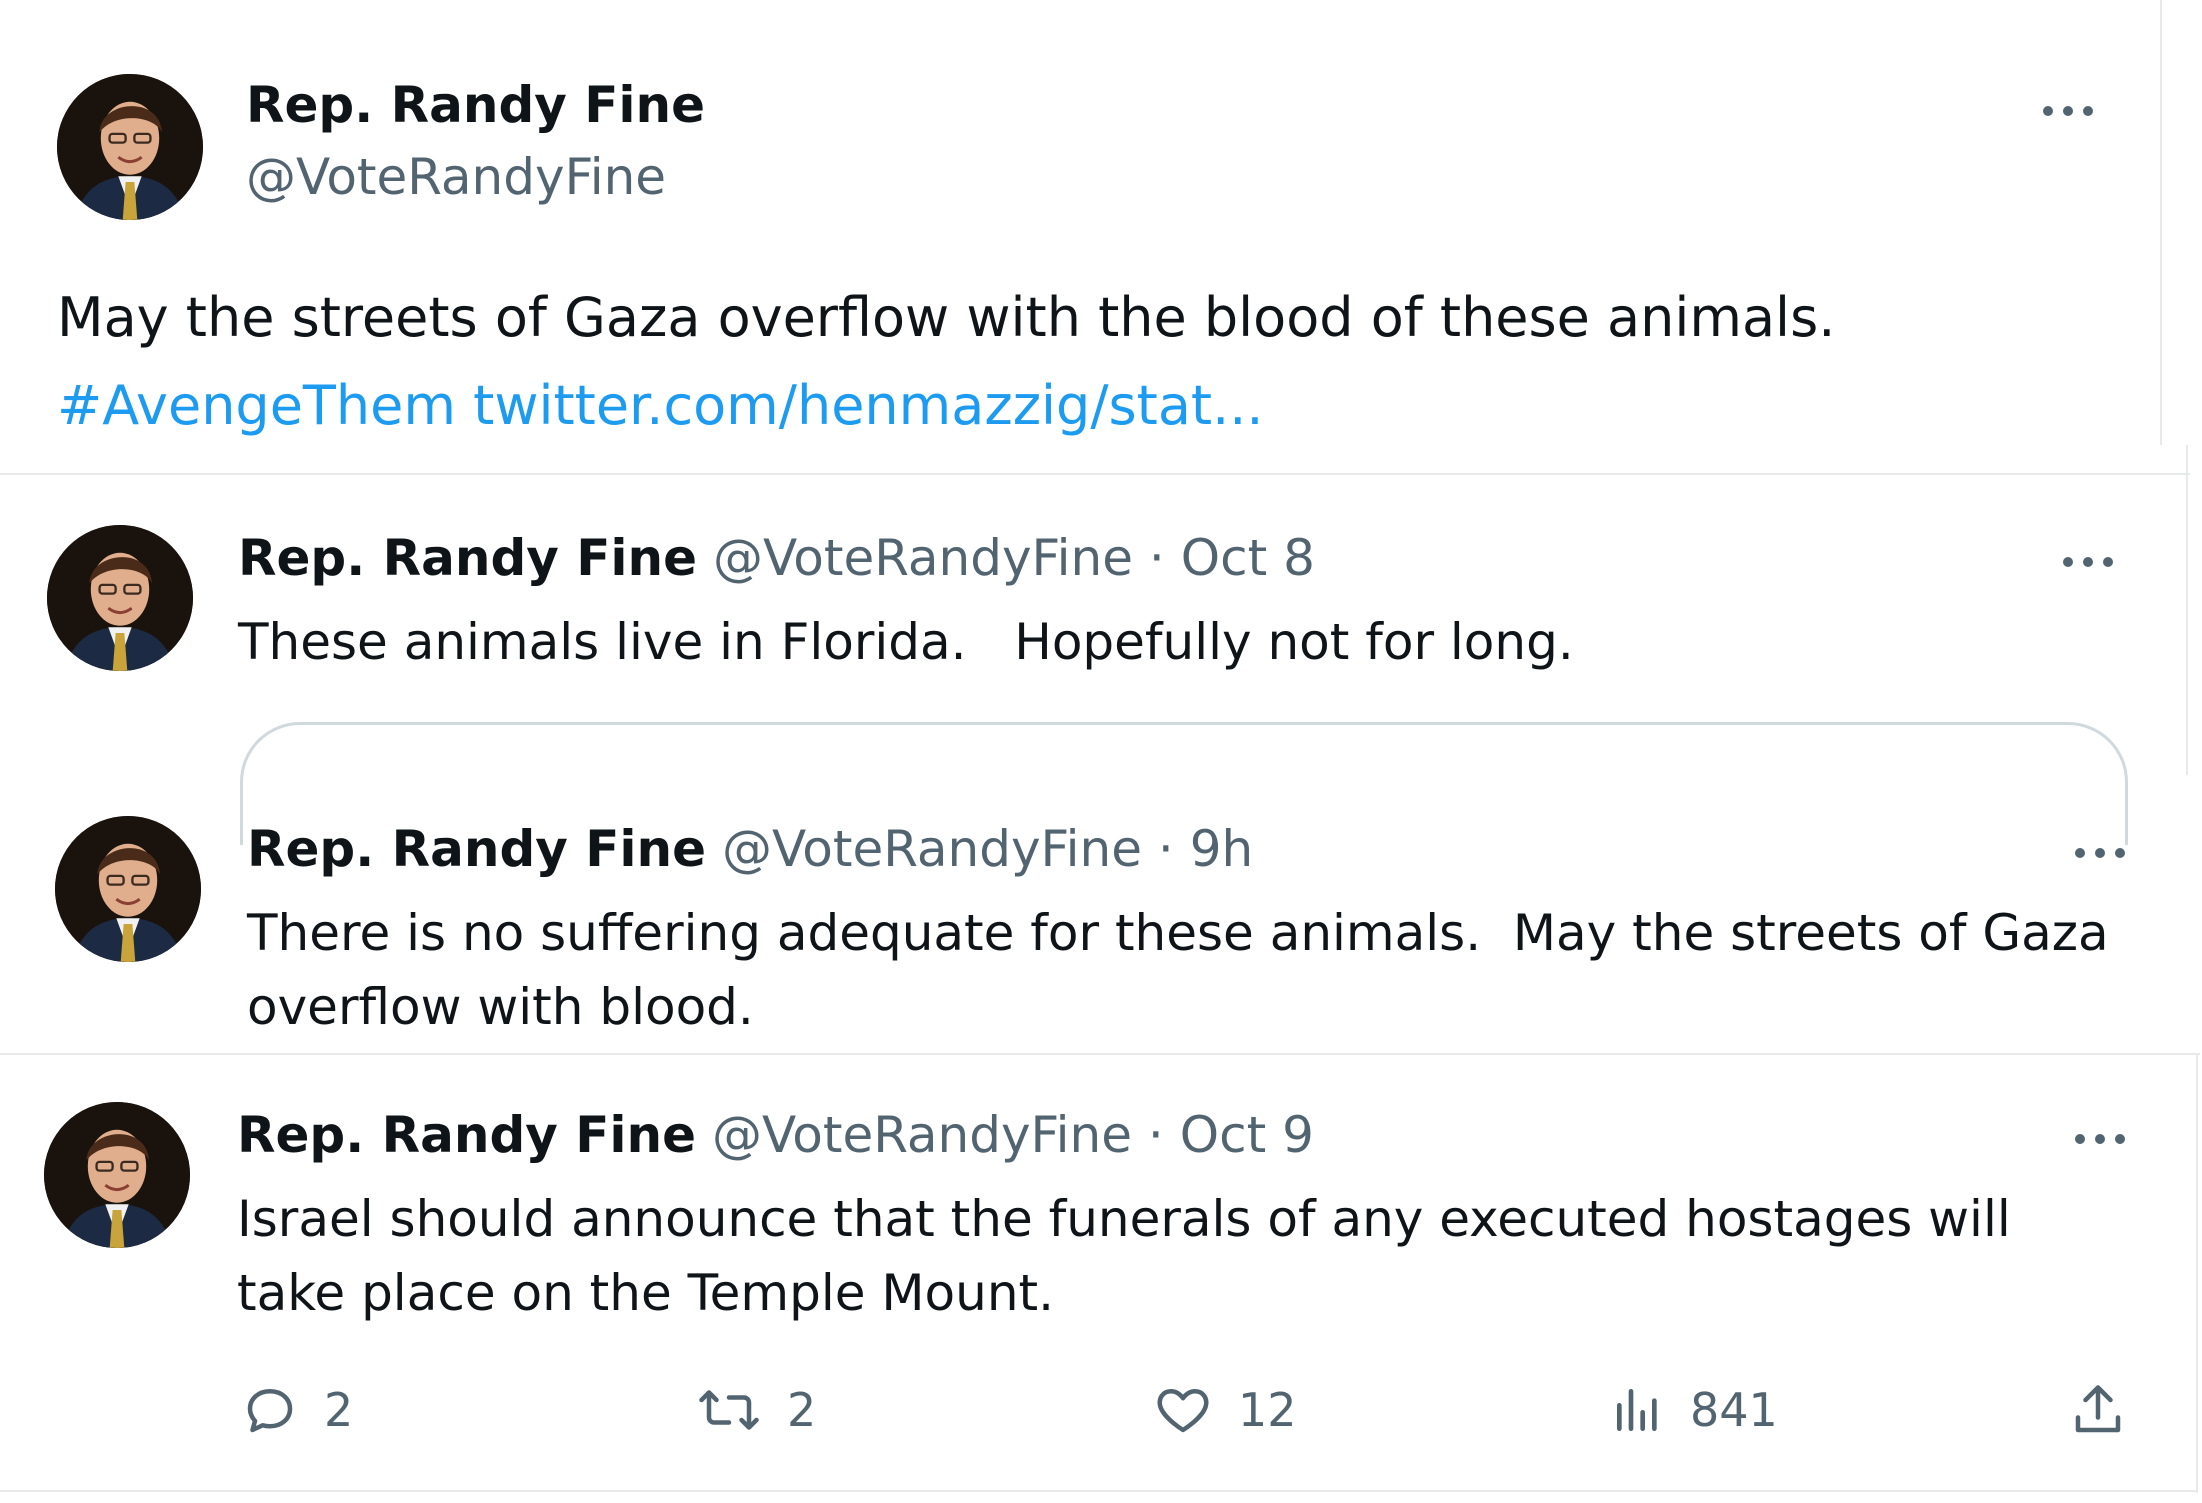  I want to click on reply-button: 2, so click(296, 1410).